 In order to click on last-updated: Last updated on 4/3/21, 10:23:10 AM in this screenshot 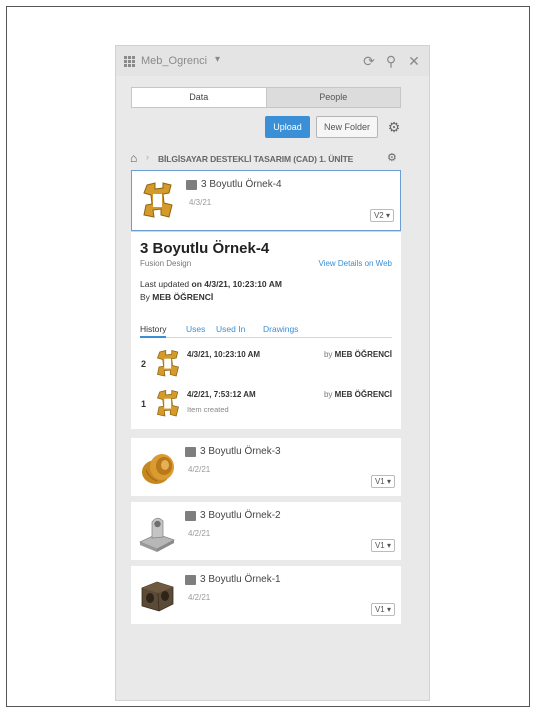, I will do `click(211, 284)`.